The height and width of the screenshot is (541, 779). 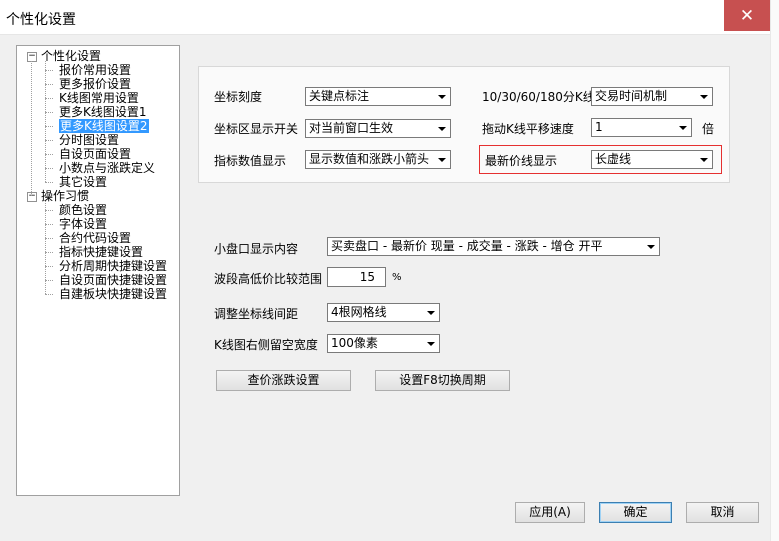 What do you see at coordinates (250, 161) in the screenshot?
I see `indicator-display-label: 指标数值显示` at bounding box center [250, 161].